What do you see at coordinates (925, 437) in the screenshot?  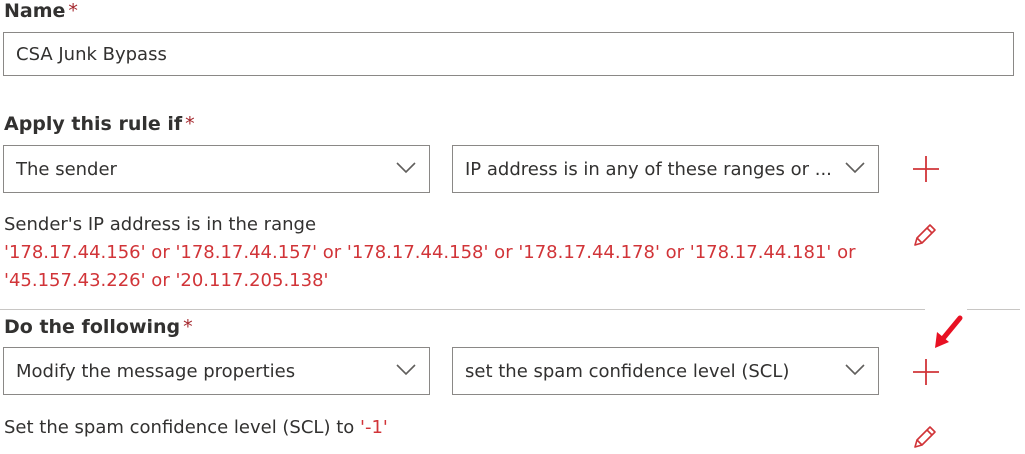 I see `edit-action-pencil-icon` at bounding box center [925, 437].